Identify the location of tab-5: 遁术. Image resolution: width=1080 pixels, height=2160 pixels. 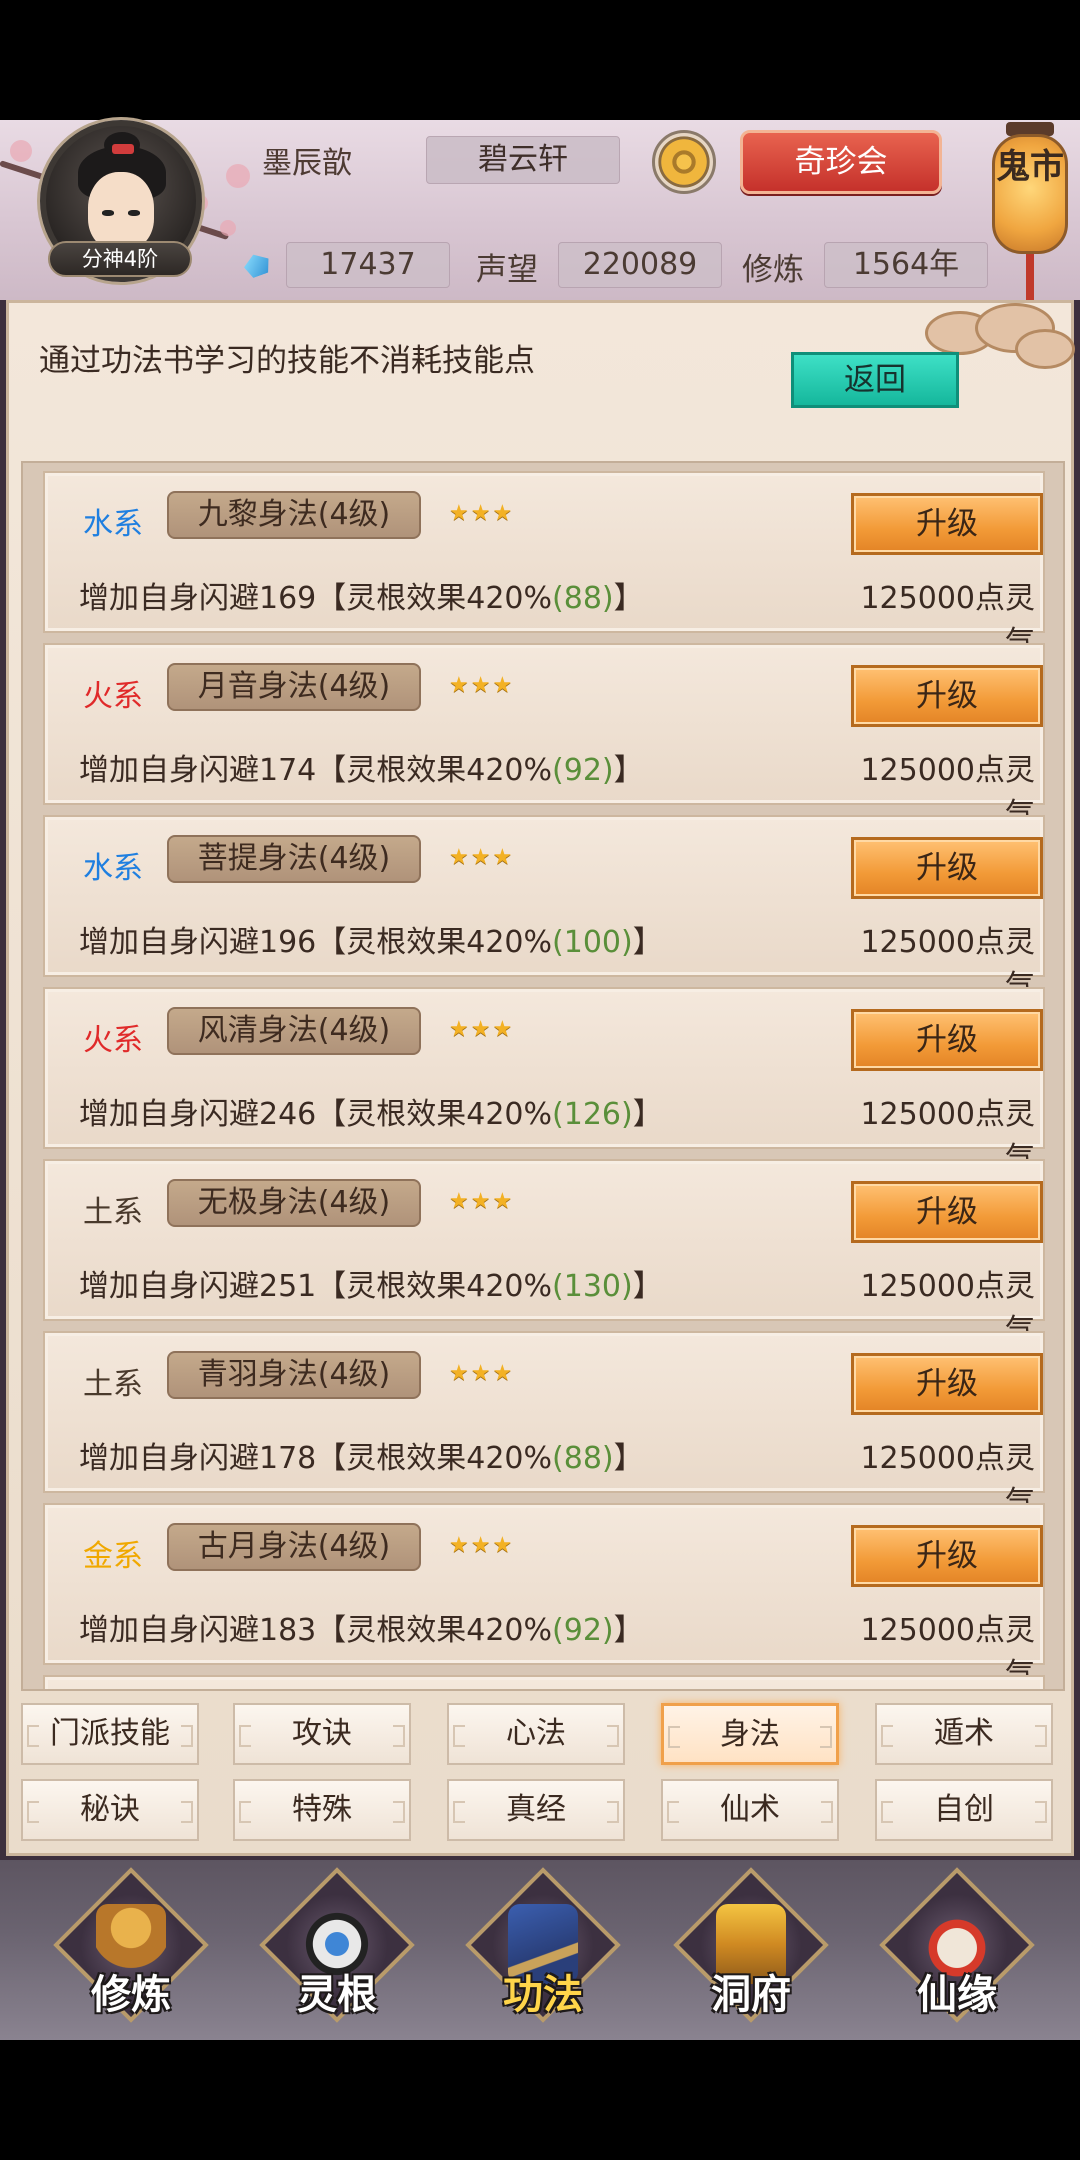
(964, 1734).